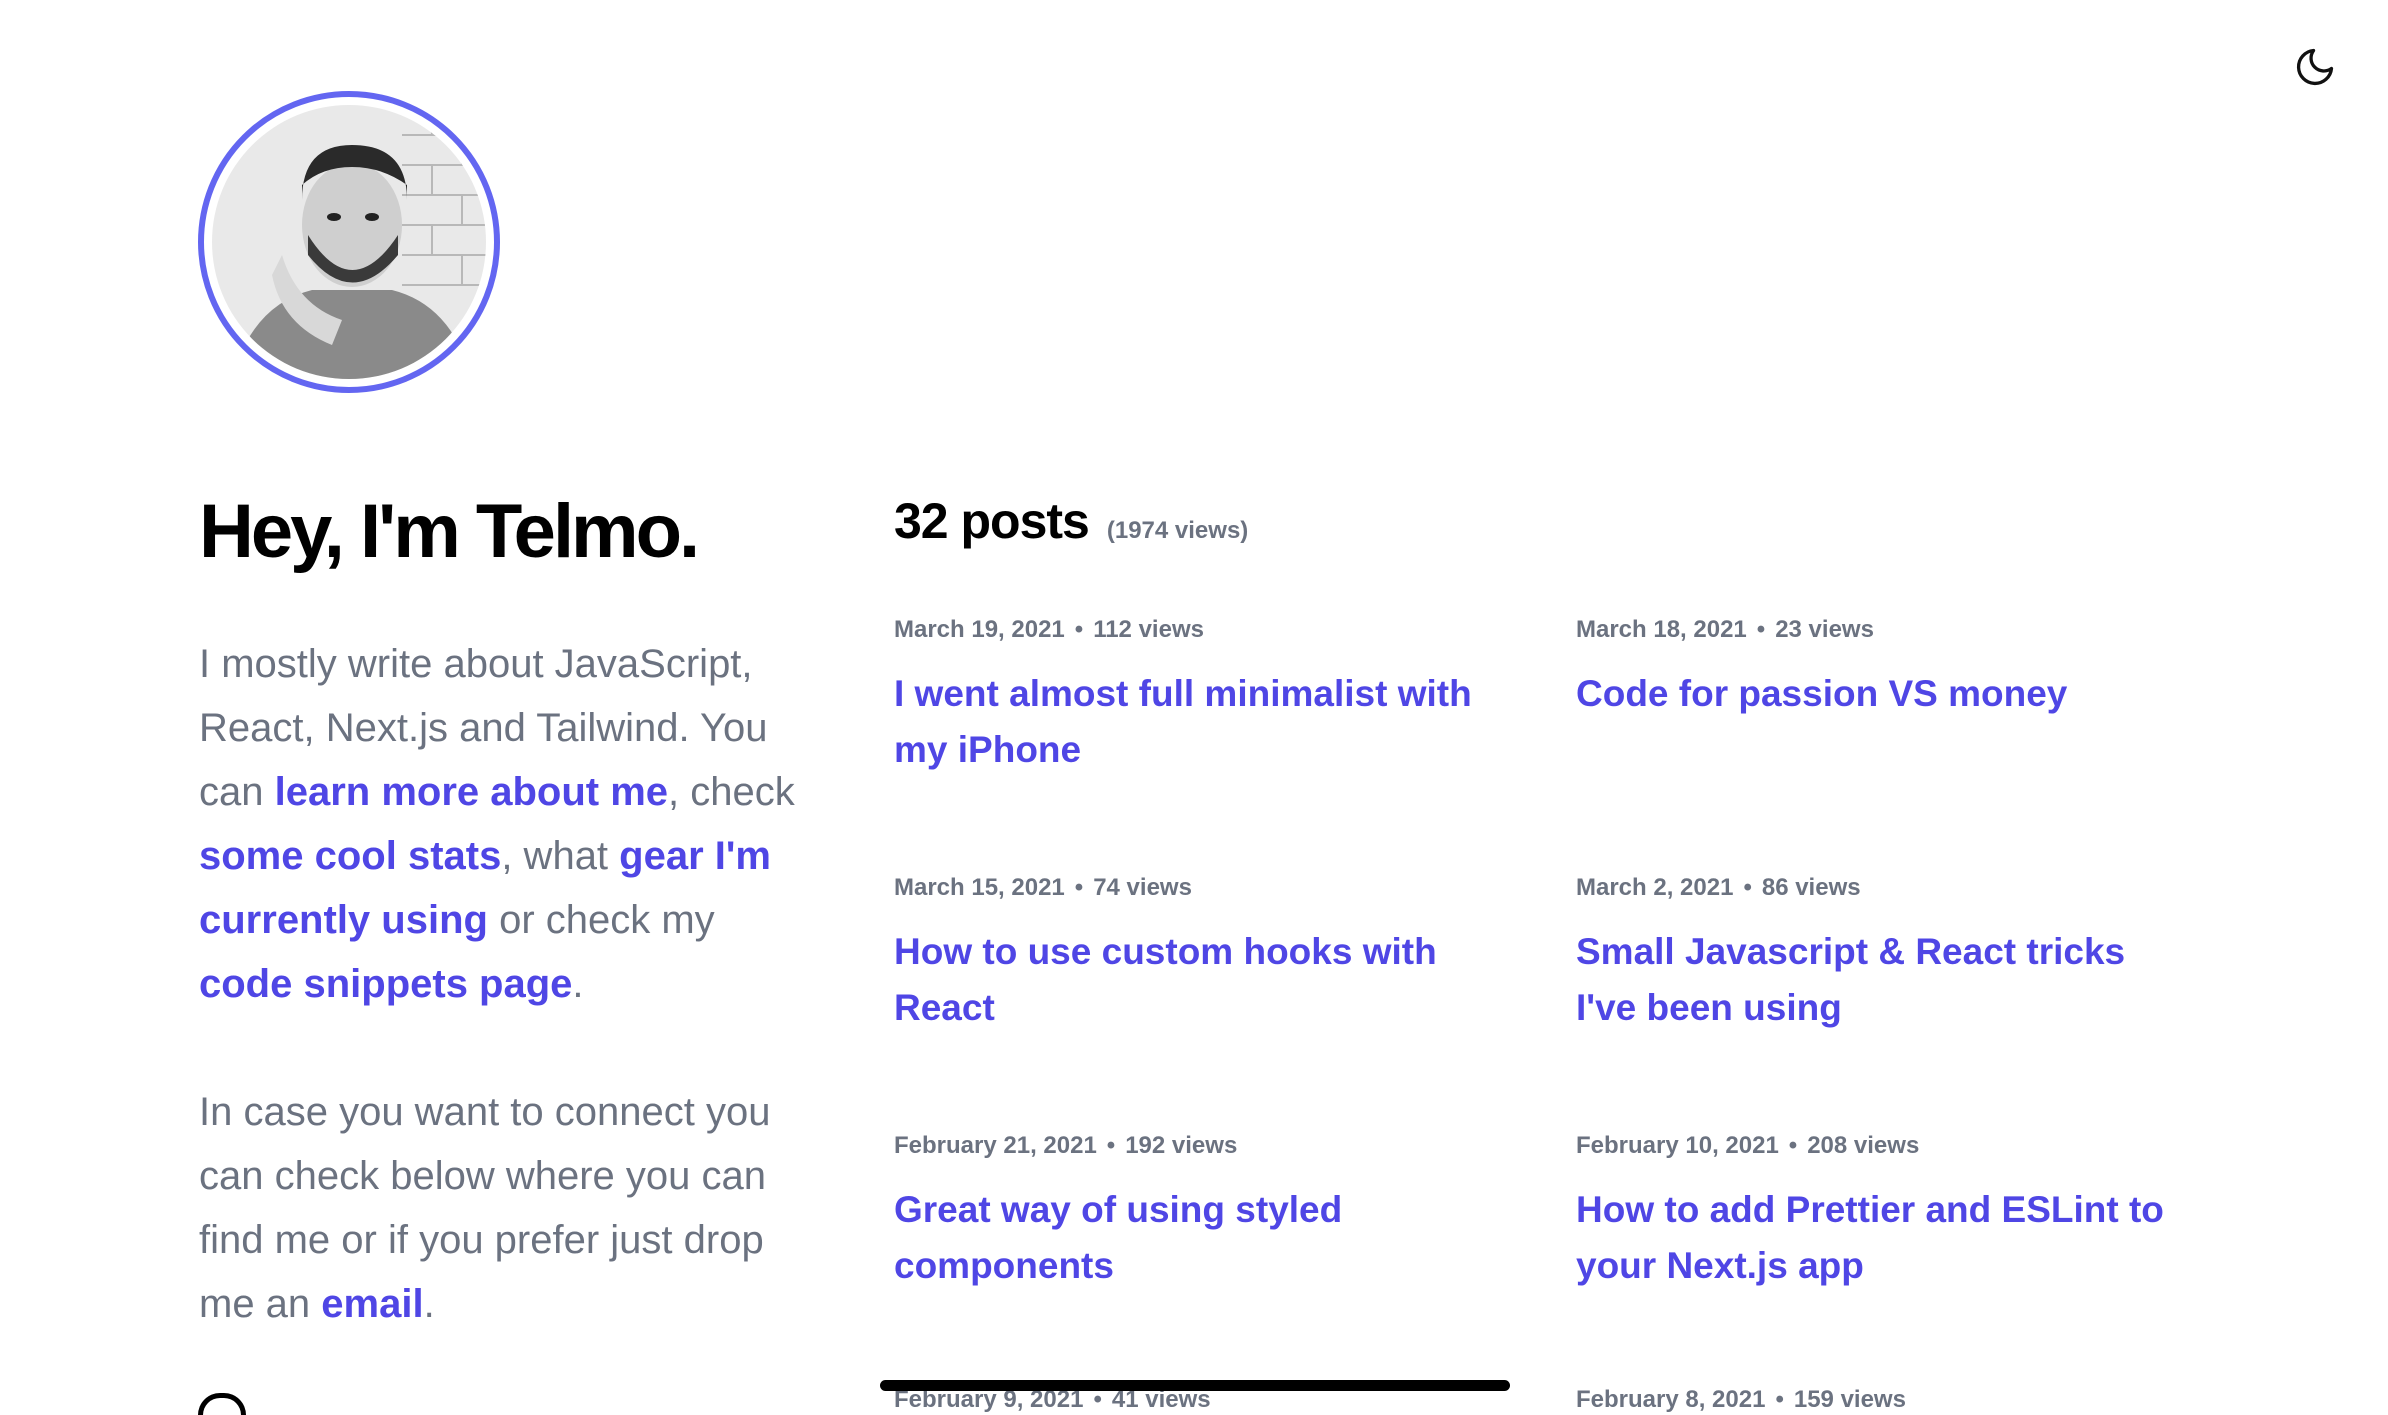 The width and height of the screenshot is (2388, 1415). I want to click on post-meta: March 2, 2021 • 86 views, so click(1876, 888).